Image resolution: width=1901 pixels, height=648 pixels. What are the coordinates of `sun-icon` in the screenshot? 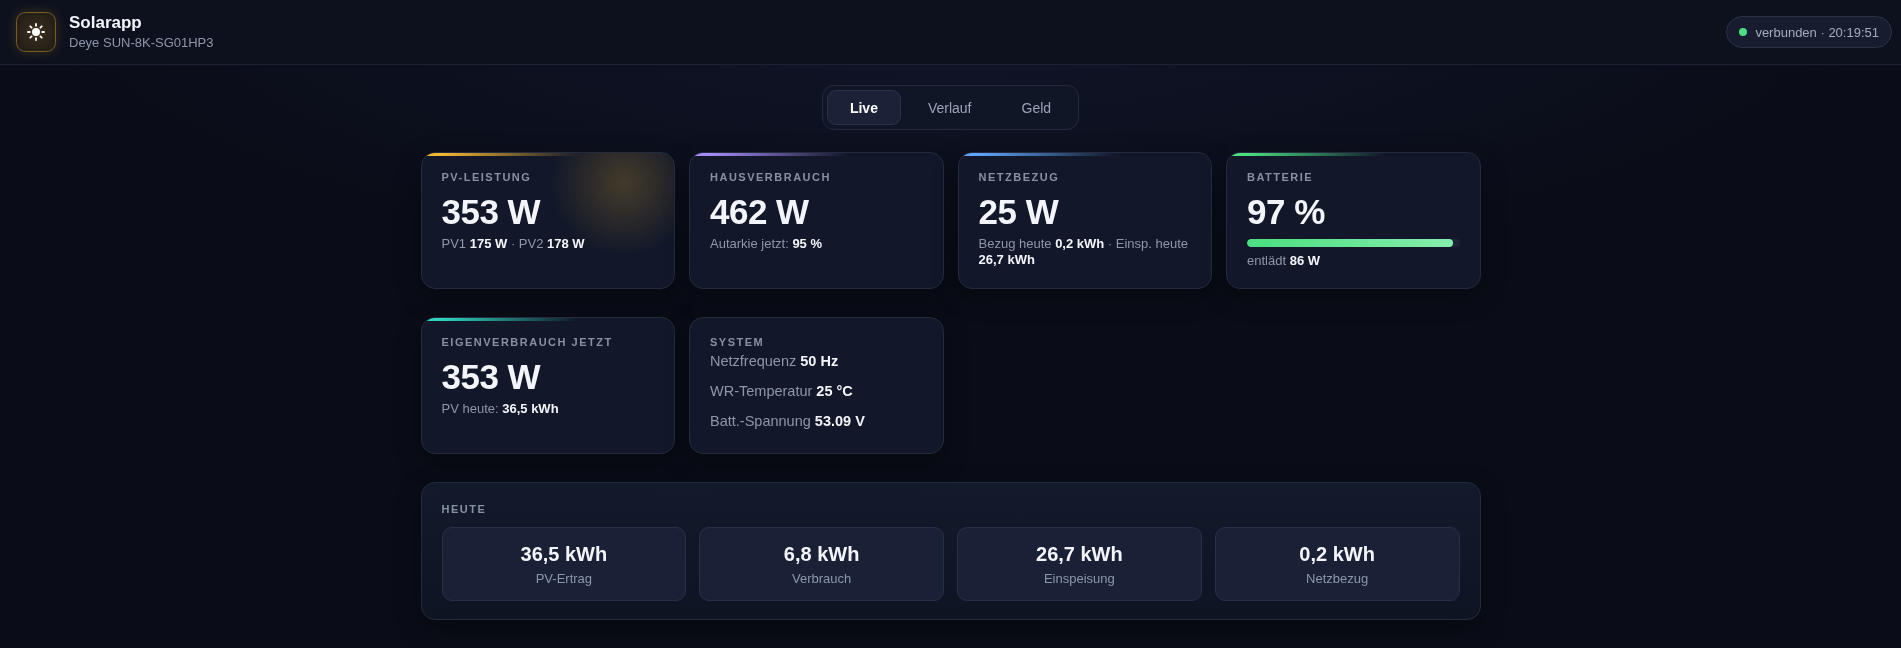 It's located at (36, 32).